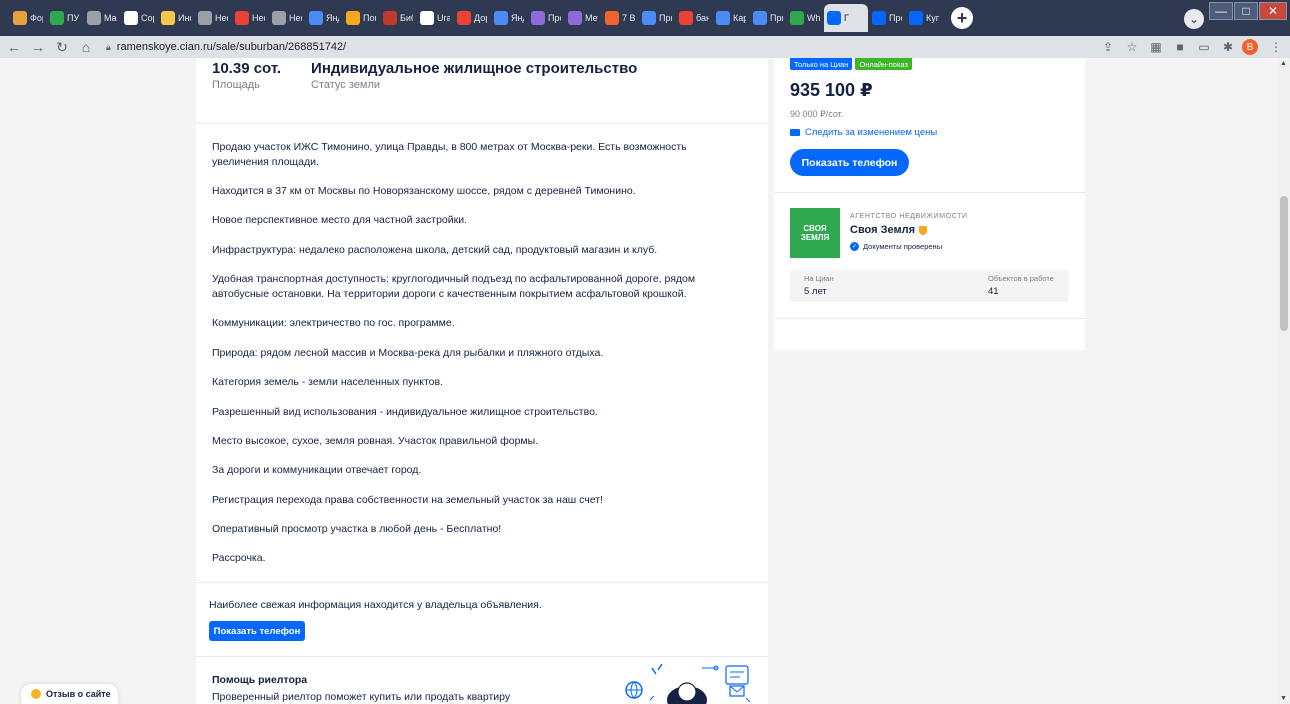 This screenshot has width=1290, height=704. What do you see at coordinates (883, 64) in the screenshot?
I see `badge-online-showing: Онлайн-показ` at bounding box center [883, 64].